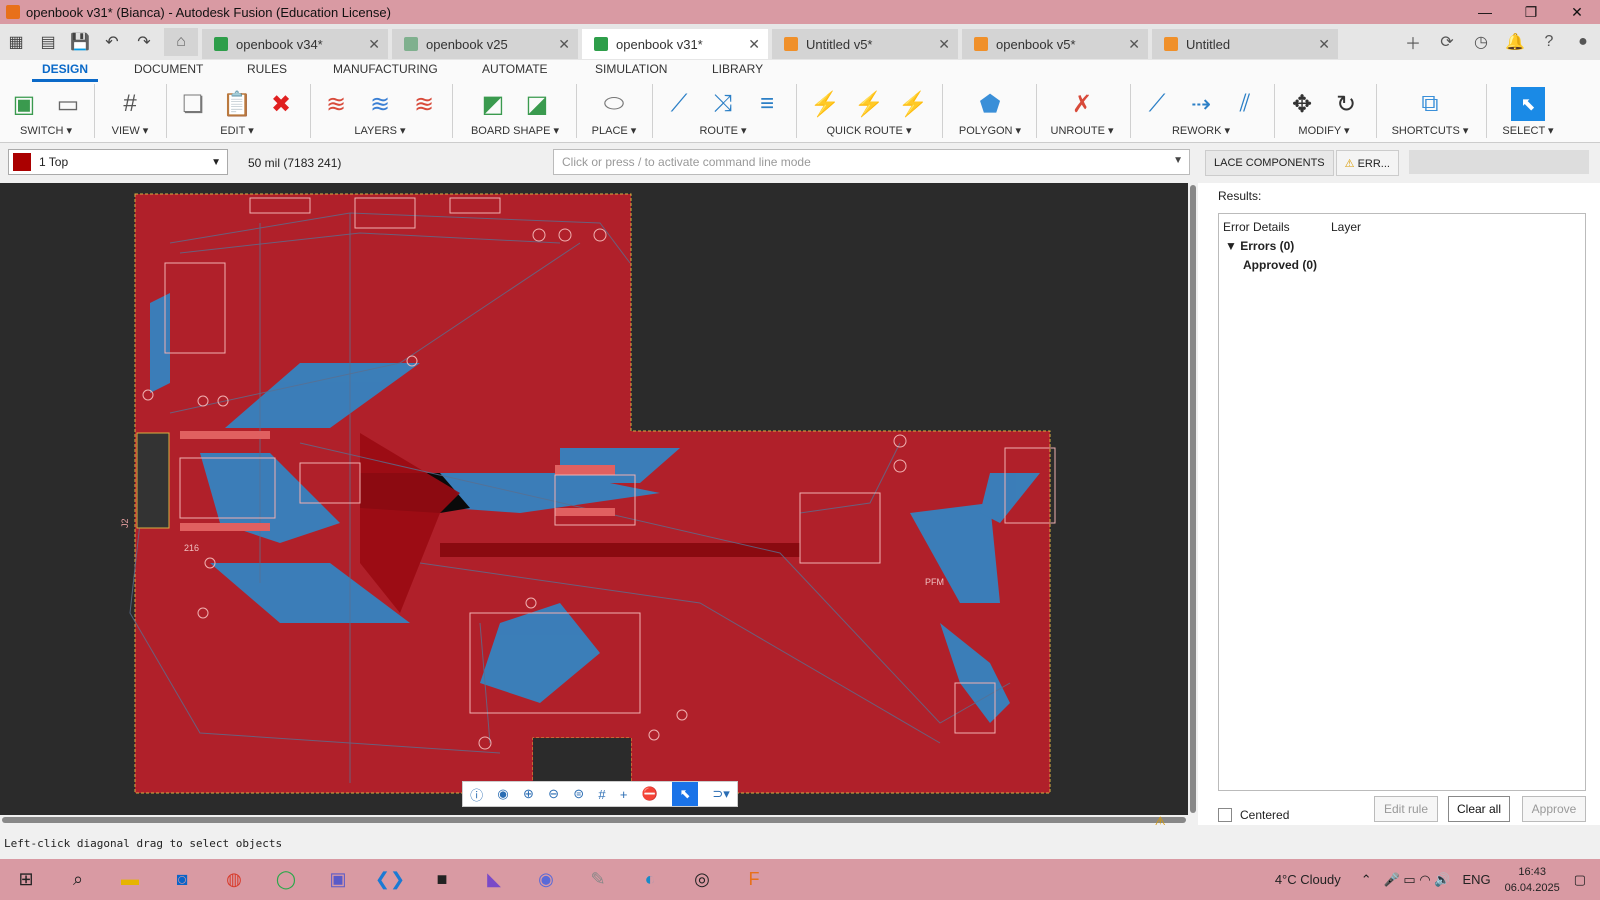 Image resolution: width=1600 pixels, height=900 pixels. I want to click on minimize-button: —, so click(1485, 12).